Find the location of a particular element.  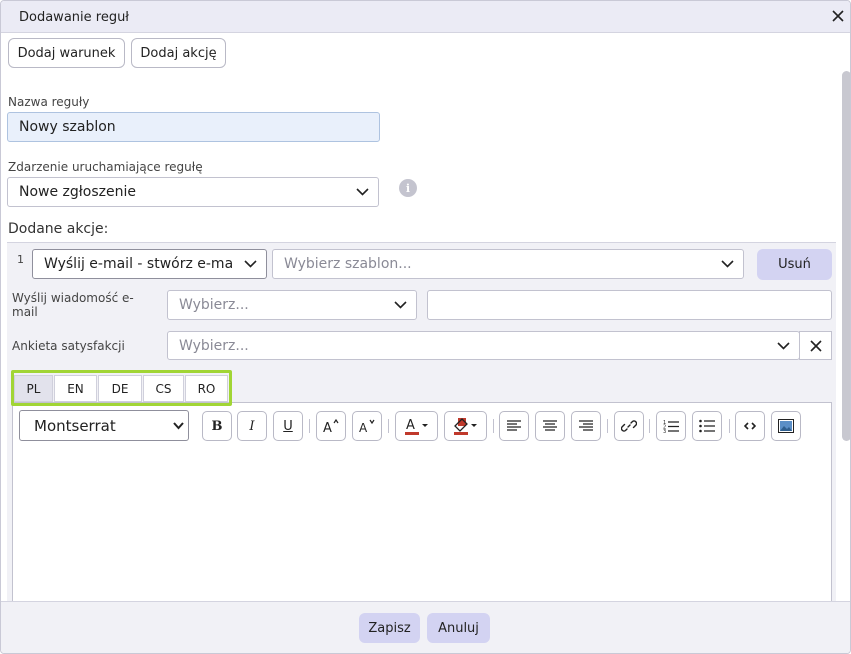

align-left-icon is located at coordinates (514, 425).